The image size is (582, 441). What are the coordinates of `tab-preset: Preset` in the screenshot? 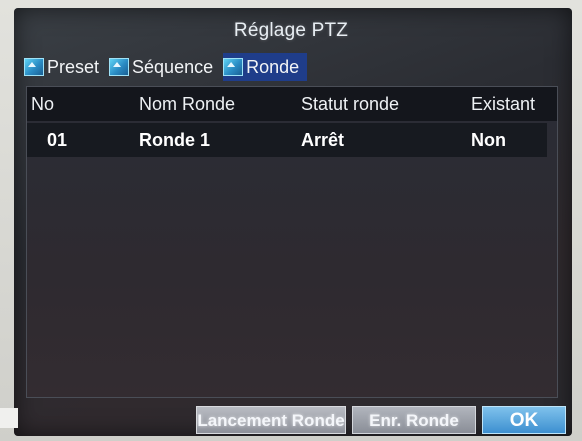 It's located at (63, 67).